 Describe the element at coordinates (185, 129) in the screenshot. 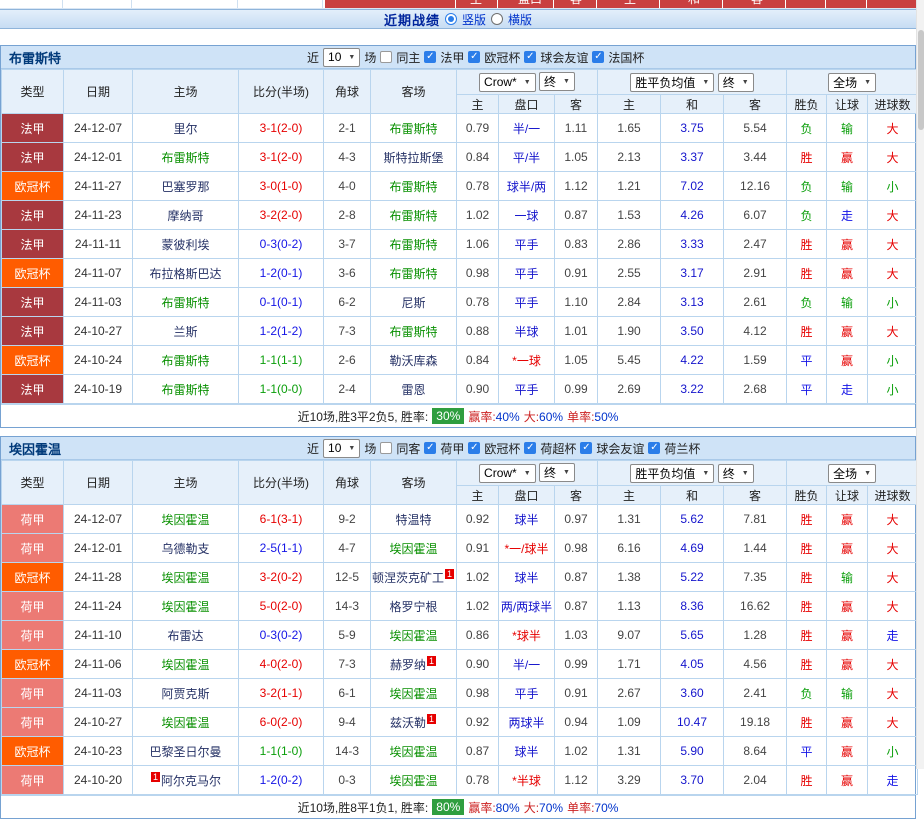

I see `home-team-link: 里尔` at that location.